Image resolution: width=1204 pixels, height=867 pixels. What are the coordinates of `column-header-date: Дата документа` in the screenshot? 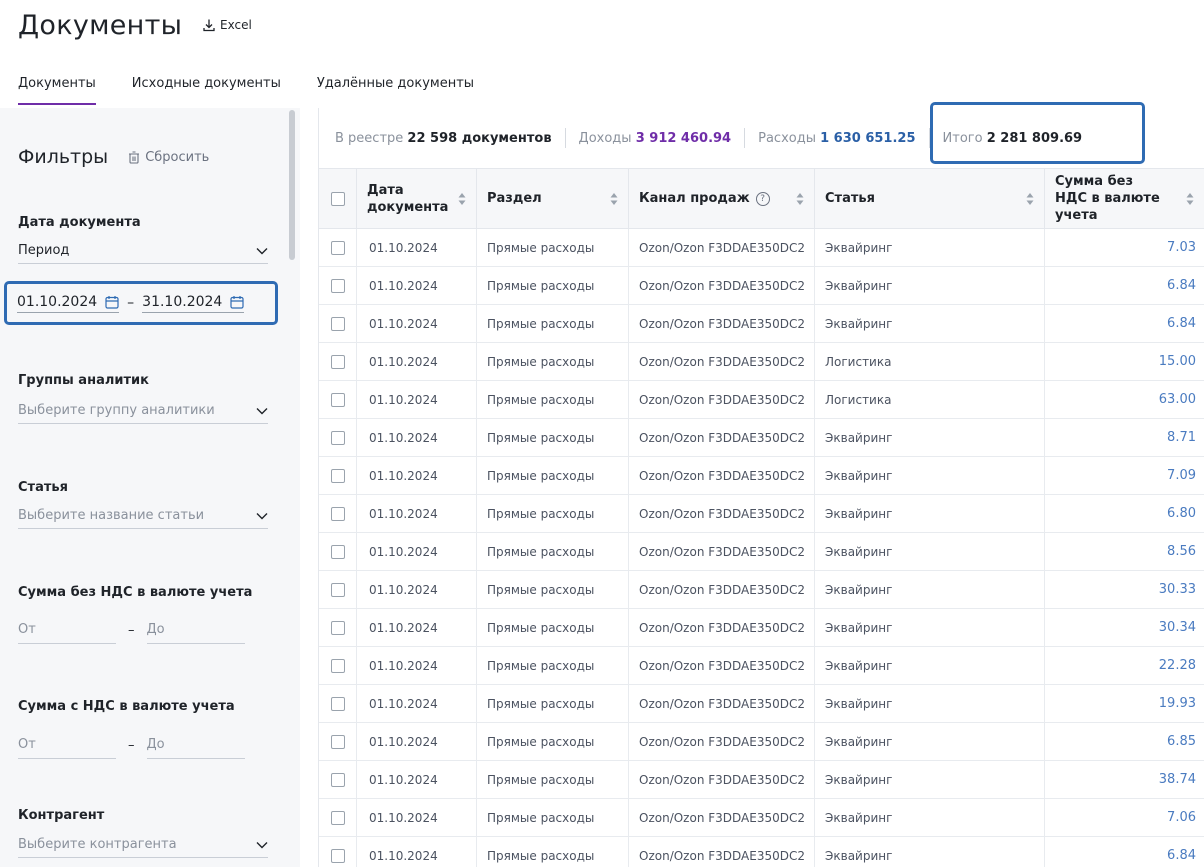 It's located at (417, 198).